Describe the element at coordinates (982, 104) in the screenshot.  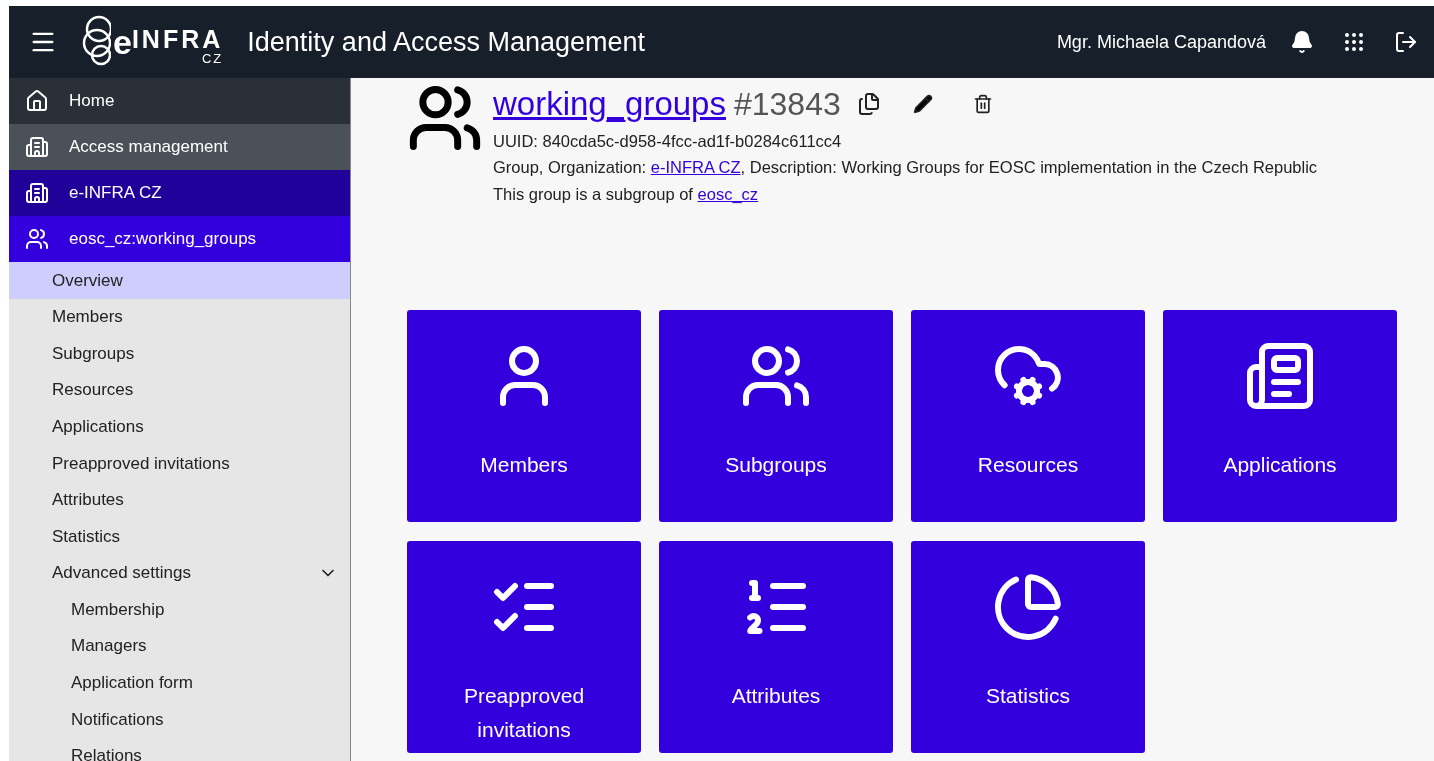
I see `delete-icon` at that location.